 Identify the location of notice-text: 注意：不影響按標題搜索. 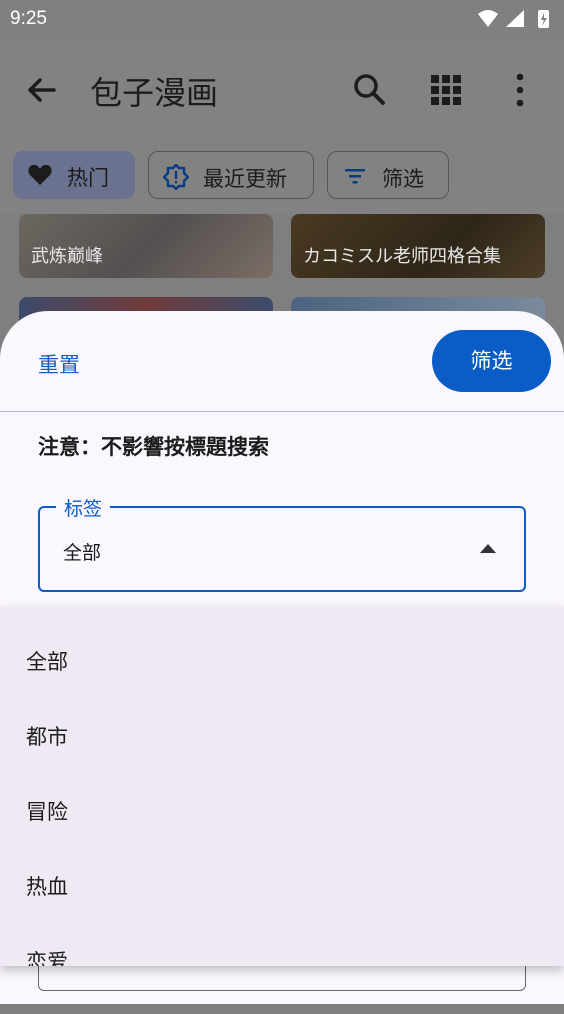
(153, 447).